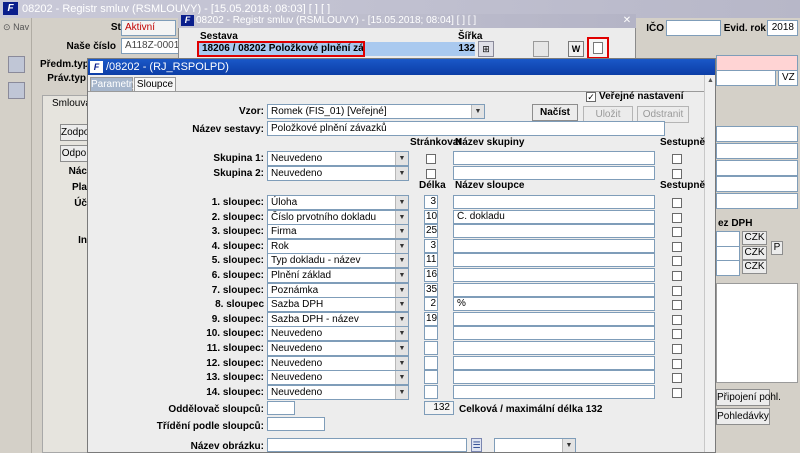  What do you see at coordinates (16, 27) in the screenshot?
I see `nav-toggle: ⊙ Nav` at bounding box center [16, 27].